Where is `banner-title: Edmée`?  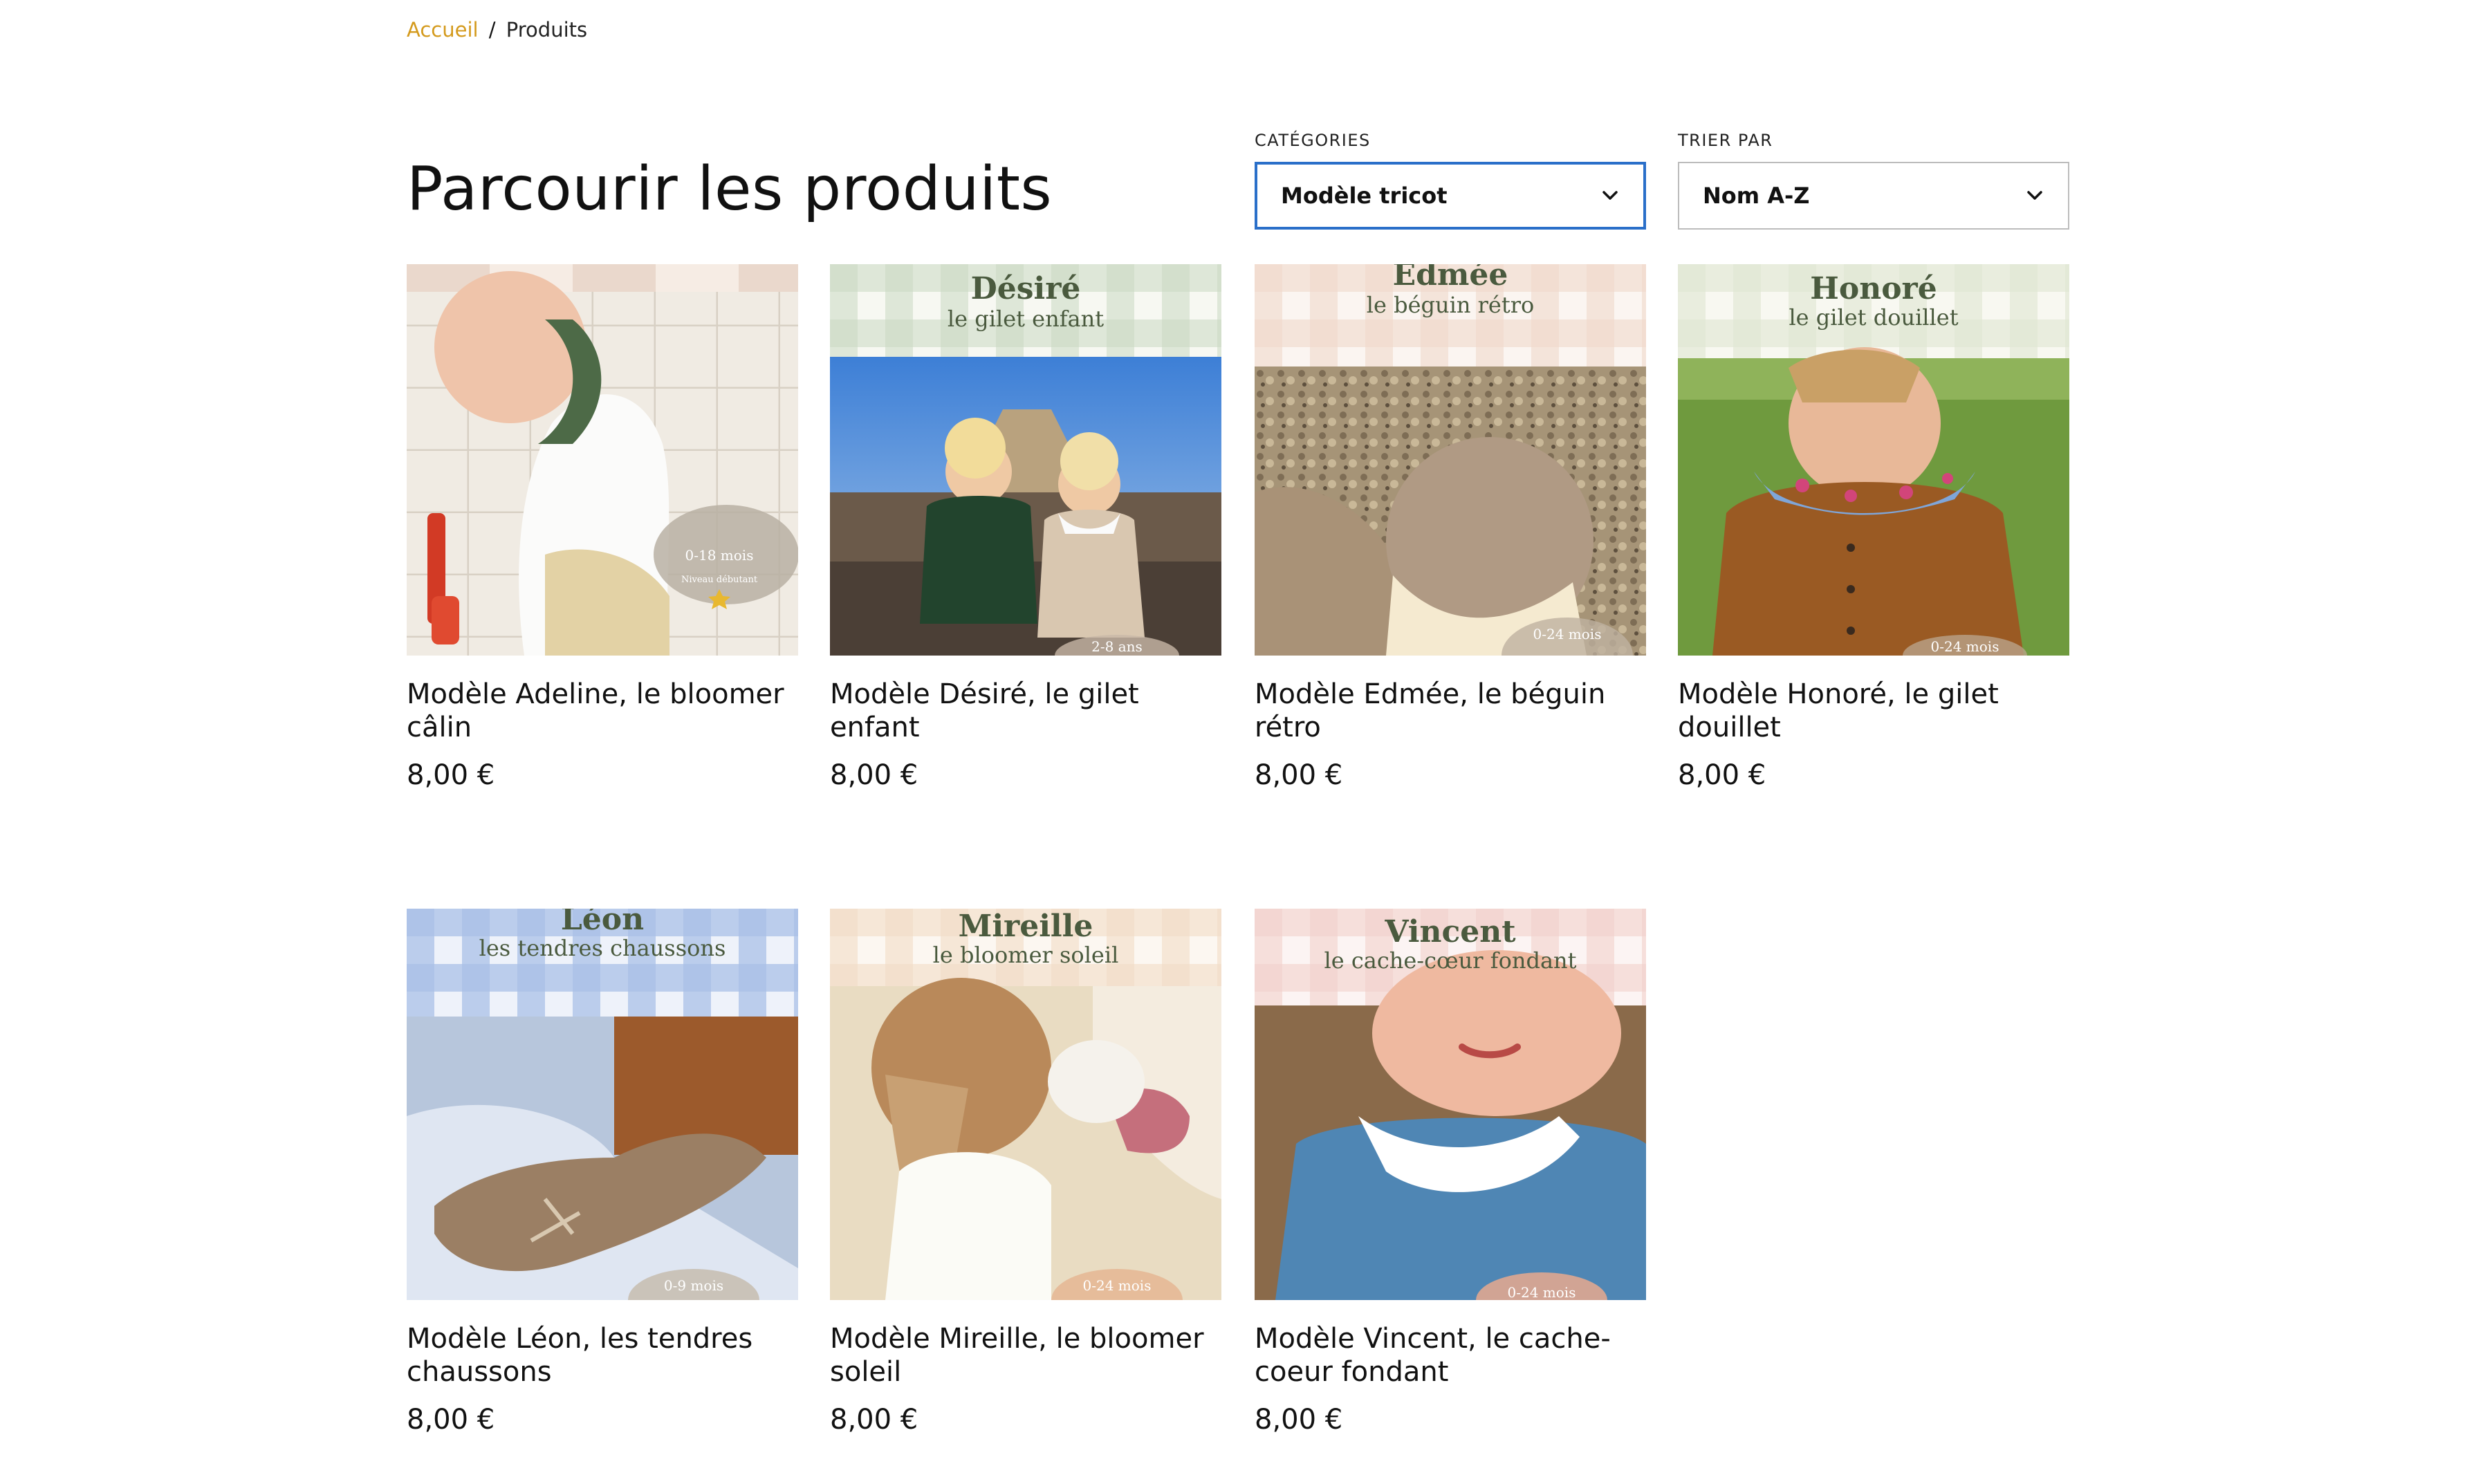
banner-title: Edmée is located at coordinates (1450, 278).